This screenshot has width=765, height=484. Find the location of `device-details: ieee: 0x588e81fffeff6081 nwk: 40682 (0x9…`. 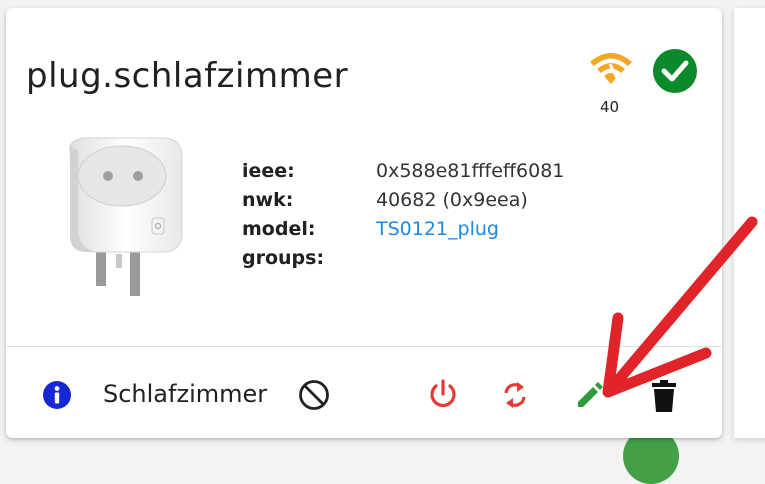

device-details: ieee: 0x588e81fffeff6081 nwk: 40682 (0x9… is located at coordinates (429, 214).